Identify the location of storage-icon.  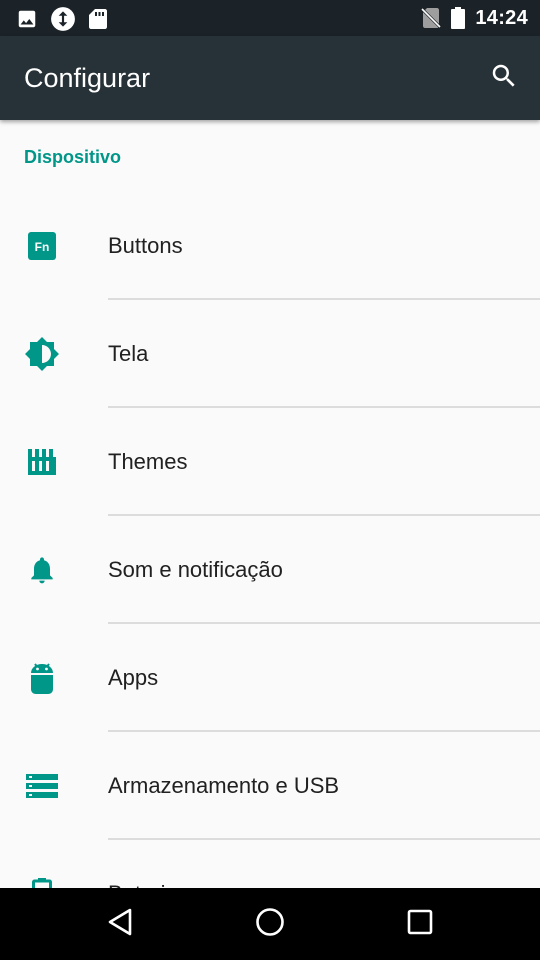
(42, 786).